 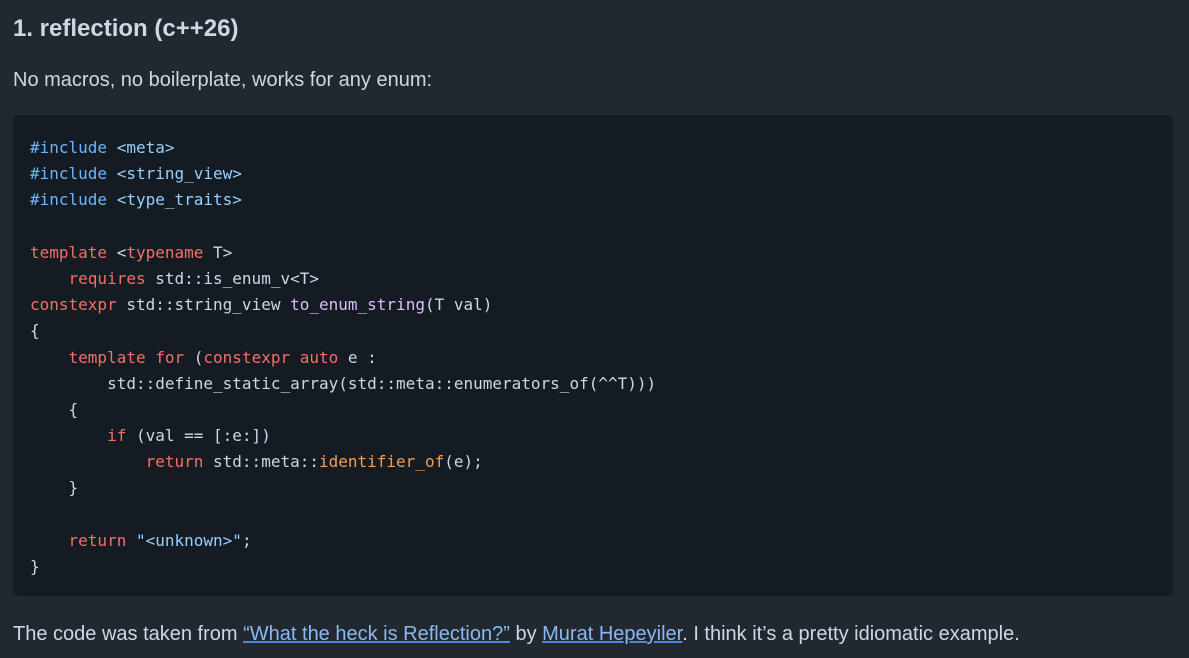 What do you see at coordinates (357, 357) in the screenshot?
I see `code-token-plain: e :` at bounding box center [357, 357].